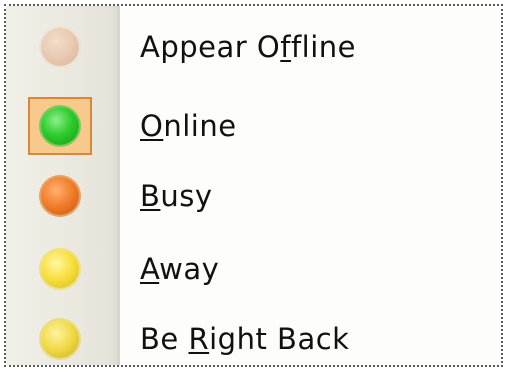  Describe the element at coordinates (152, 126) in the screenshot. I see `accelerator-key: O` at that location.